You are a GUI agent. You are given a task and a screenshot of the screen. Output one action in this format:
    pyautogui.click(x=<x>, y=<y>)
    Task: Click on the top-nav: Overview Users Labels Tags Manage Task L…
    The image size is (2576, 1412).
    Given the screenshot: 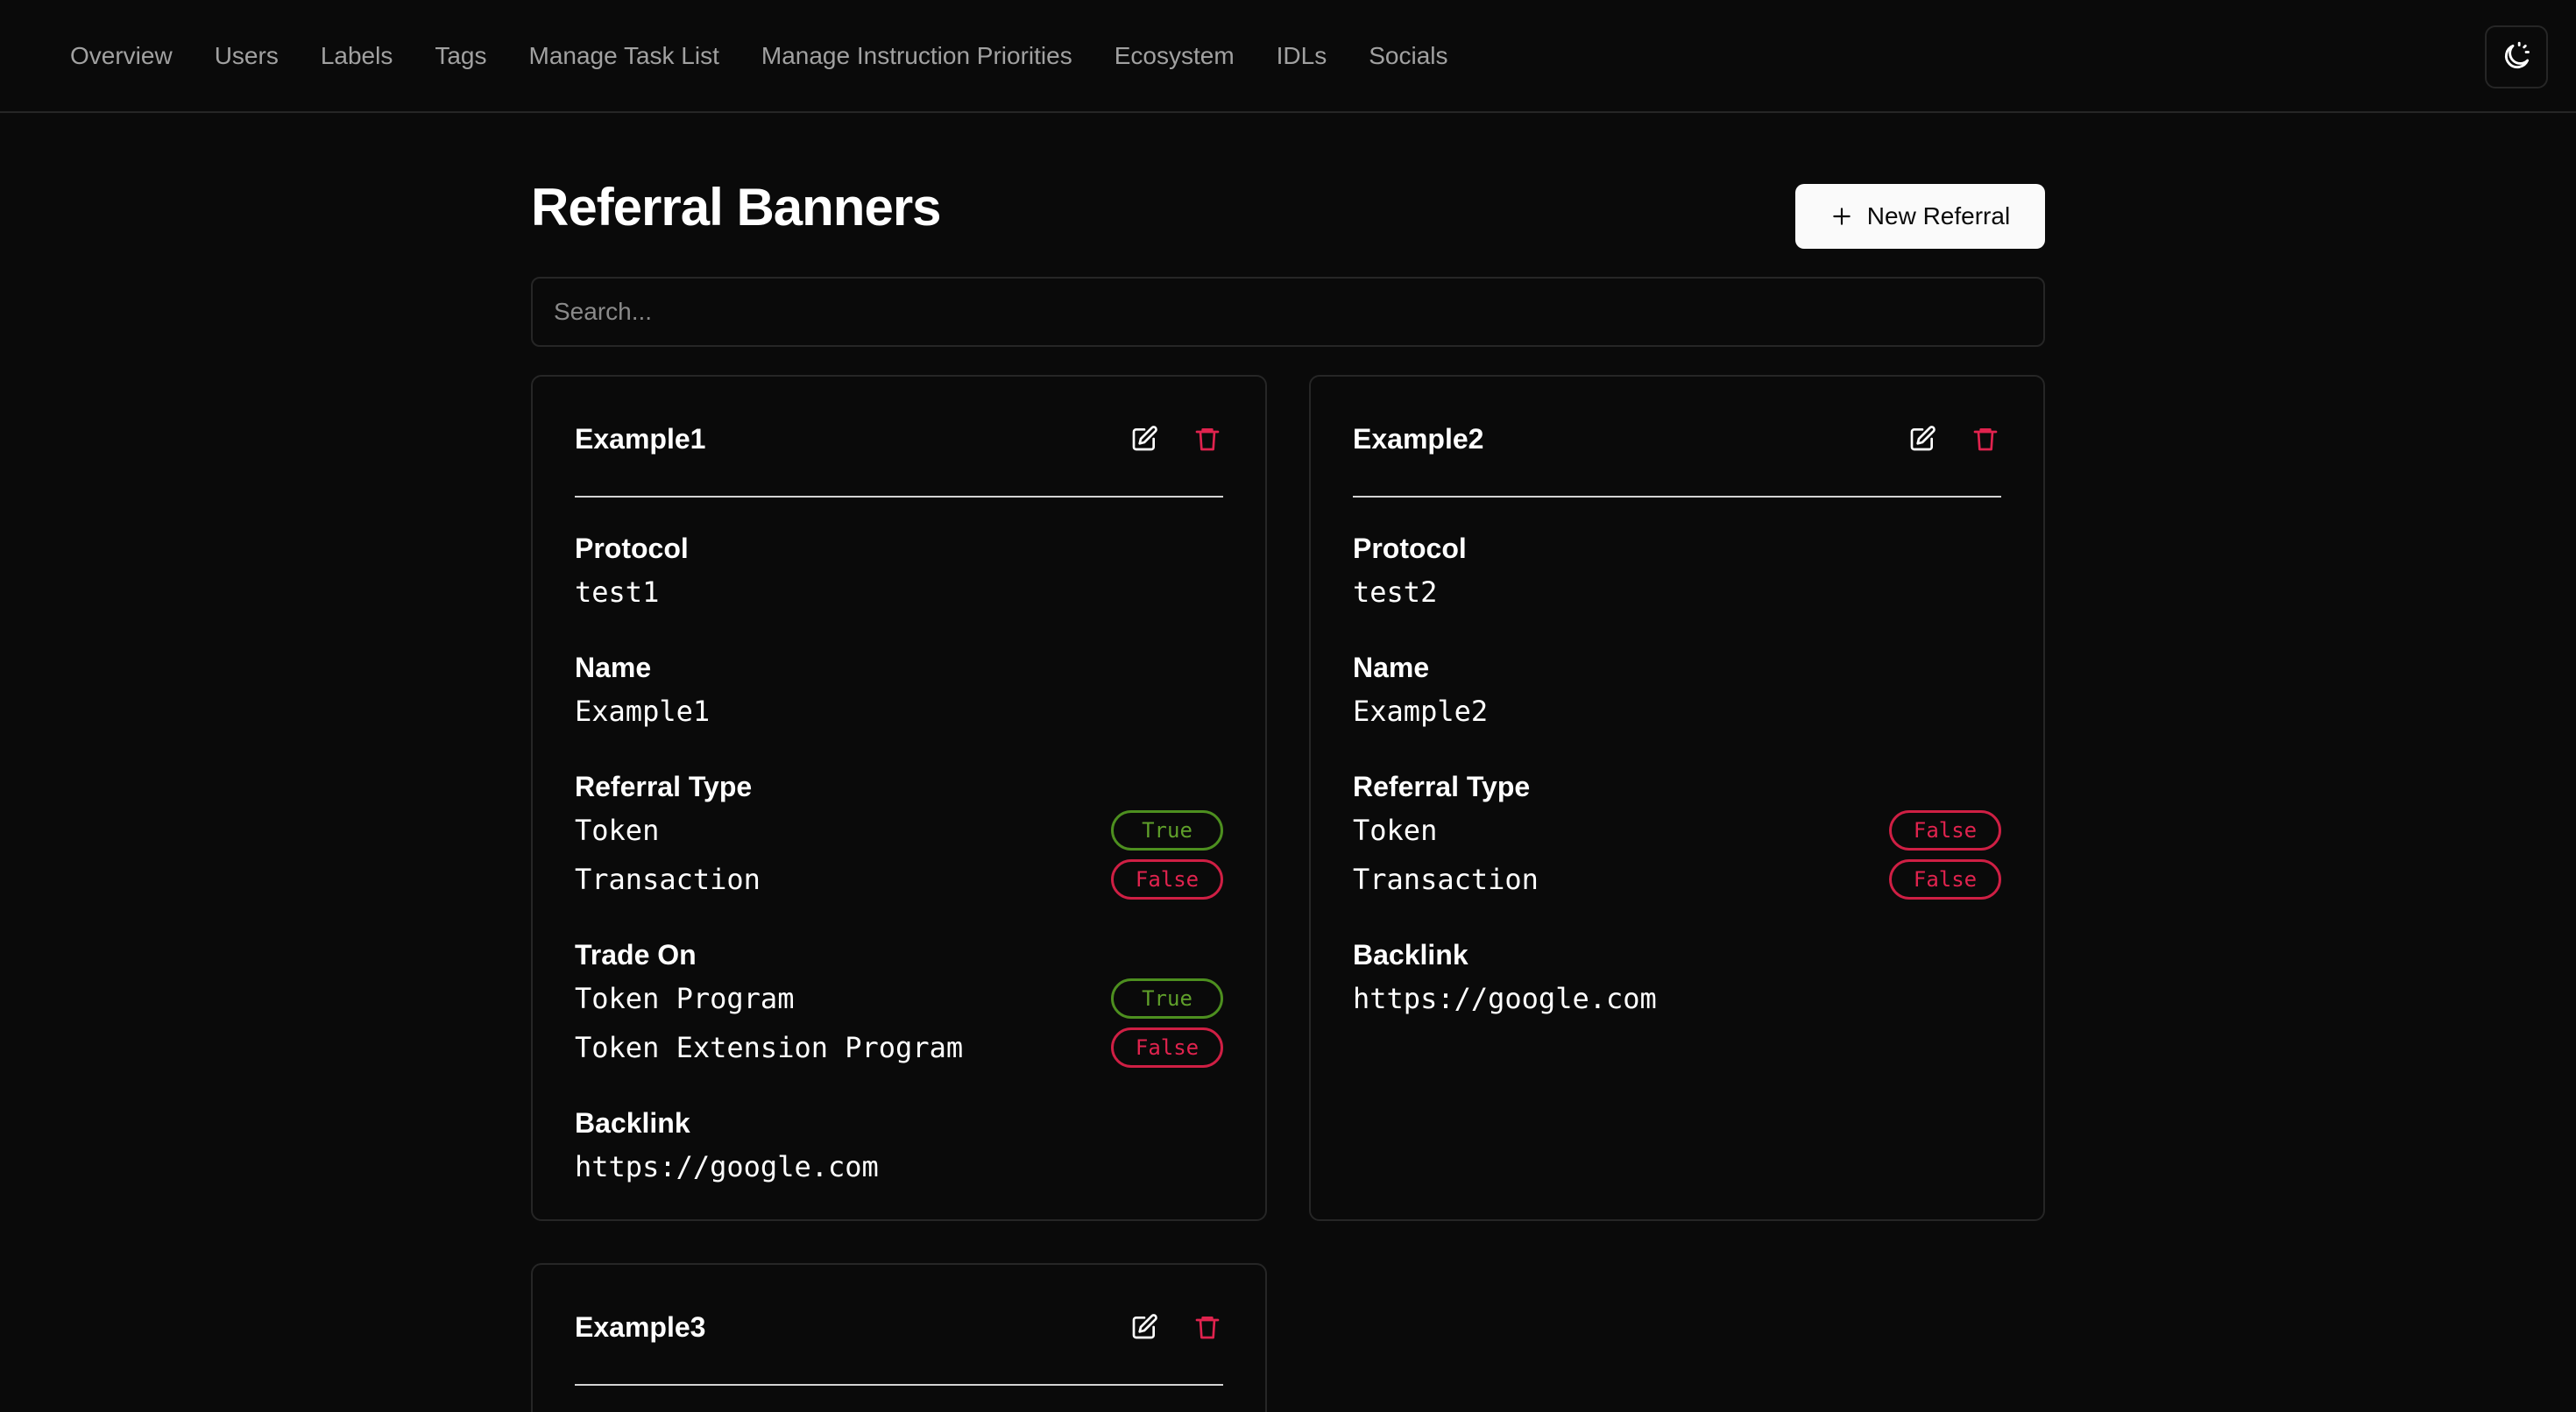 What is the action you would take?
    pyautogui.click(x=1288, y=56)
    